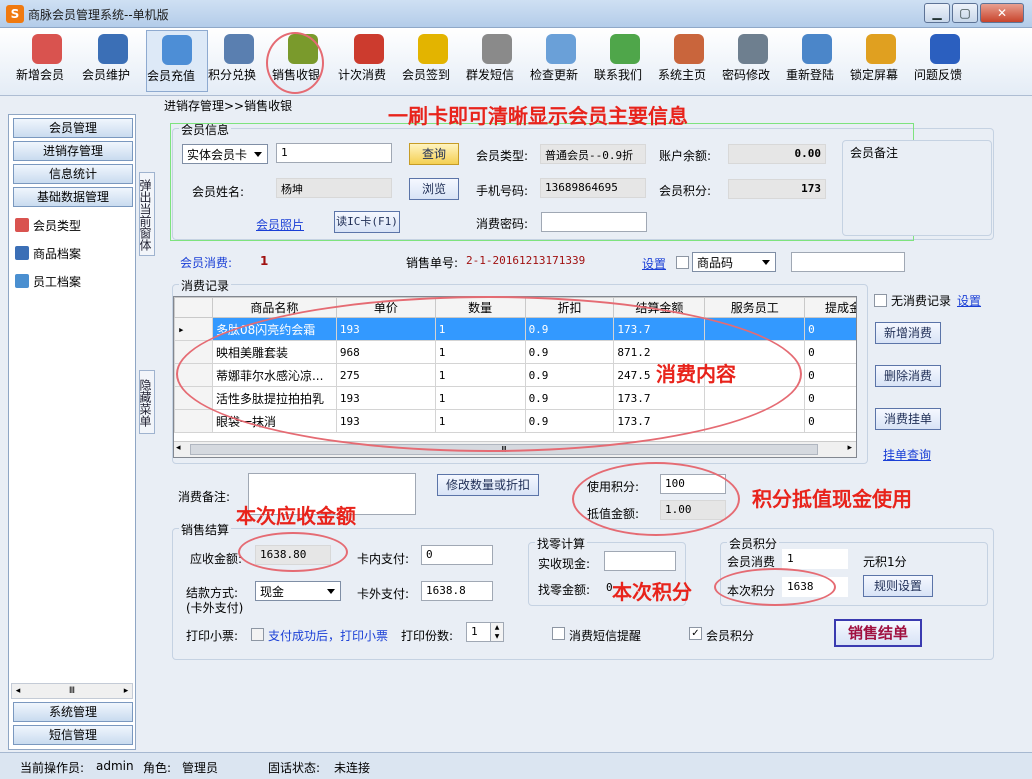 The height and width of the screenshot is (779, 1032). What do you see at coordinates (73, 735) in the screenshot?
I see `nav-sms-management: 短信管理` at bounding box center [73, 735].